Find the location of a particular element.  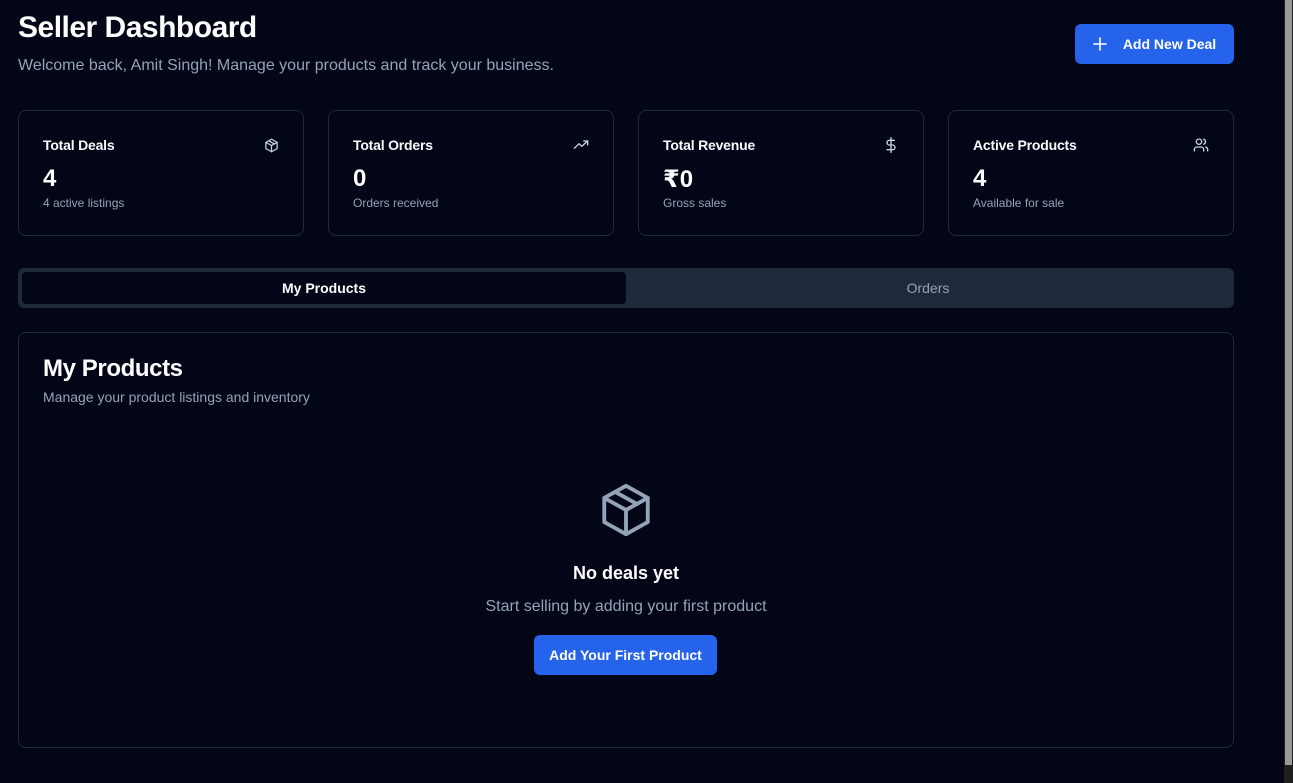

add-first-product-button: Add Your First Product is located at coordinates (625, 655).